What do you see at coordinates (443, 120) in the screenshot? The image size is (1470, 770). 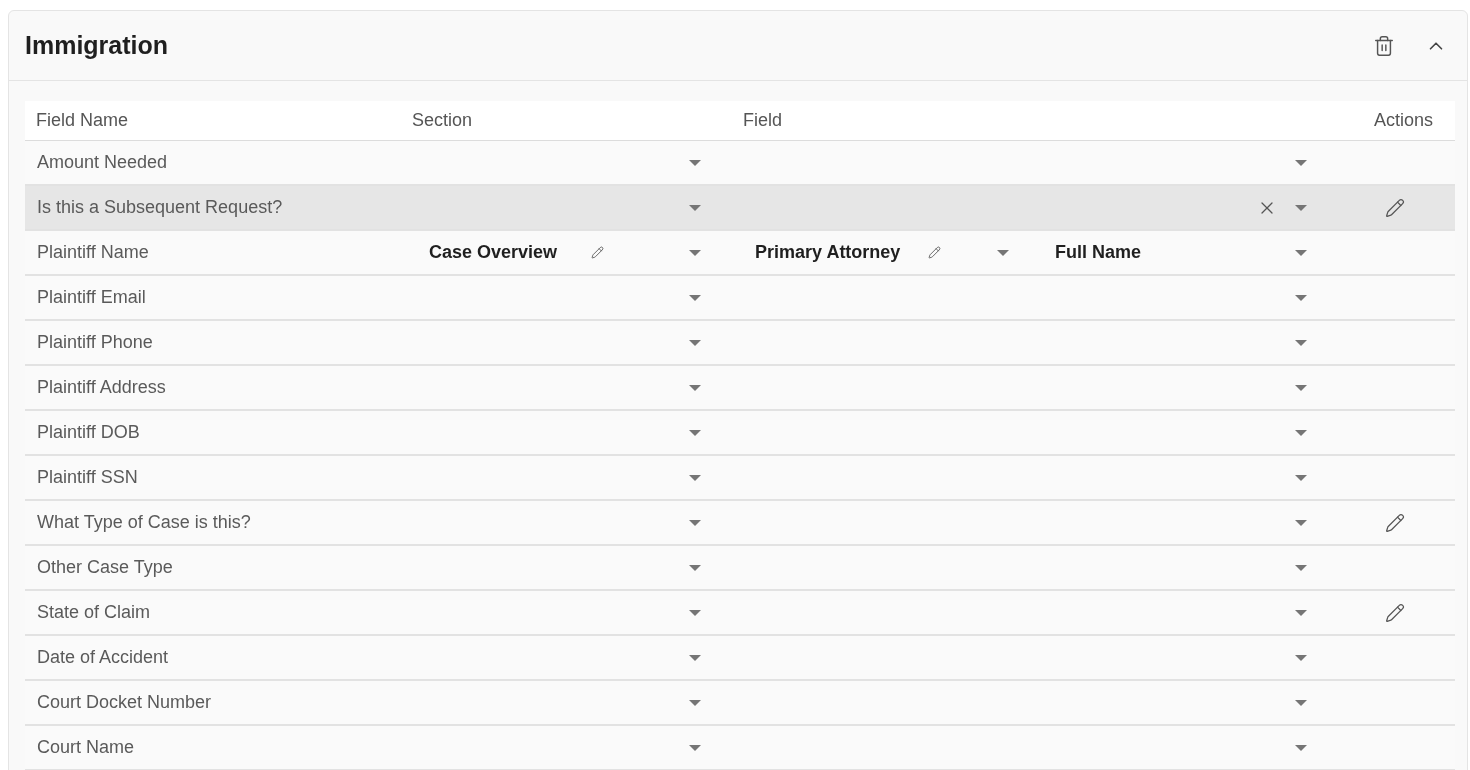 I see `column-header: Section` at bounding box center [443, 120].